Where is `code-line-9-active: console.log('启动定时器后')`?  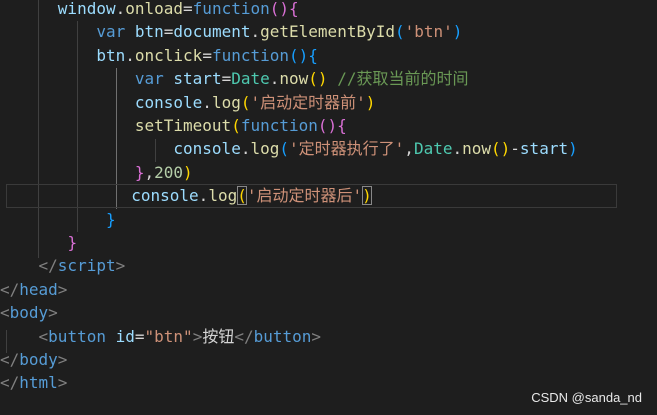
code-line-9-active: console.log('启动定时器后') is located at coordinates (311, 196).